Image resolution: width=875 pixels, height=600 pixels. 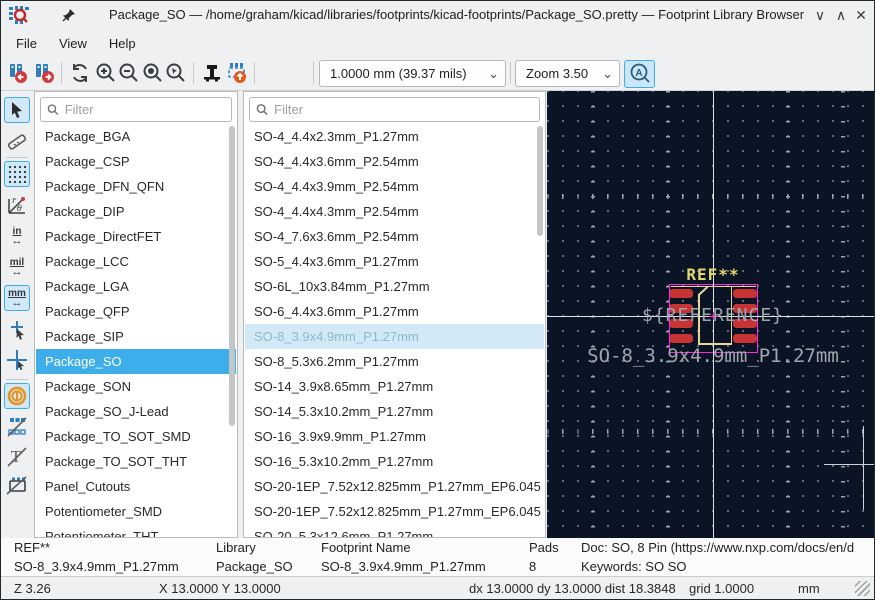 I want to click on footprint-list-item: SO-8_5.3x6.2mm_P1.27mm, so click(x=394, y=361).